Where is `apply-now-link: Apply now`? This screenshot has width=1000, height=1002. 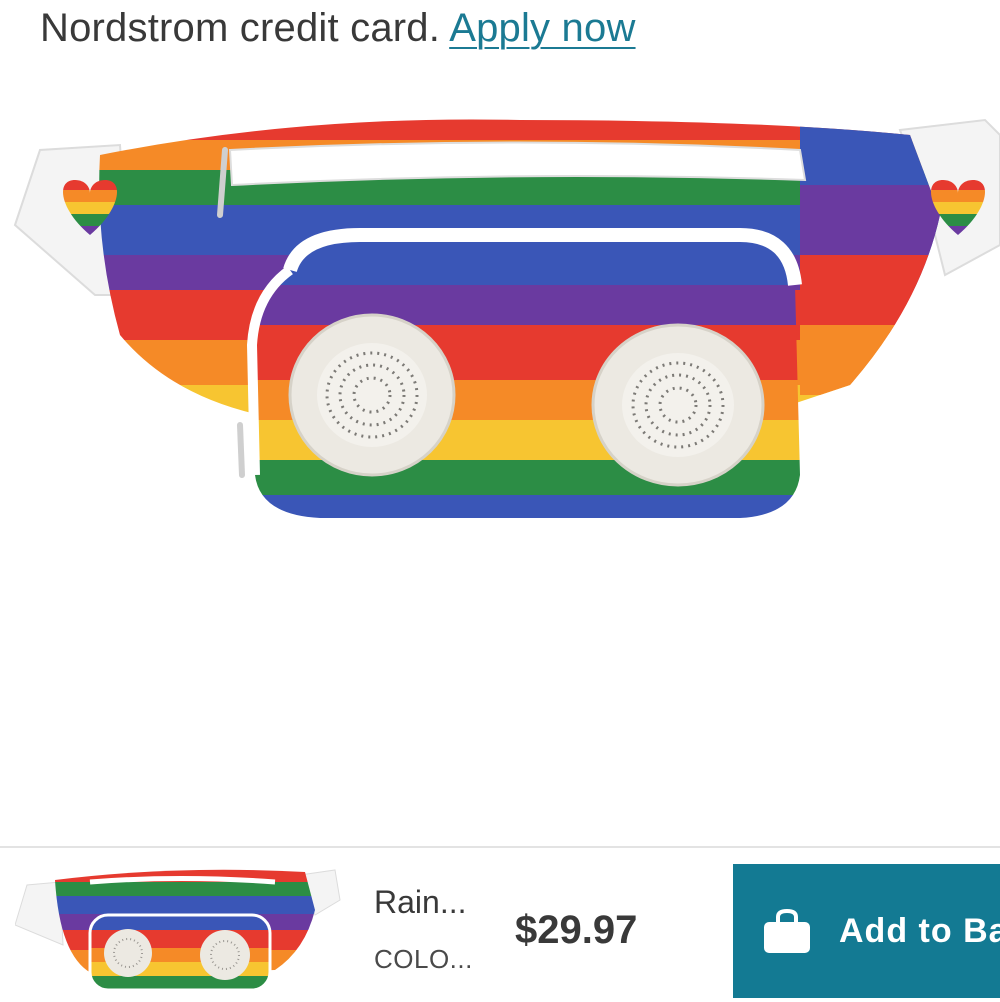 apply-now-link: Apply now is located at coordinates (542, 28).